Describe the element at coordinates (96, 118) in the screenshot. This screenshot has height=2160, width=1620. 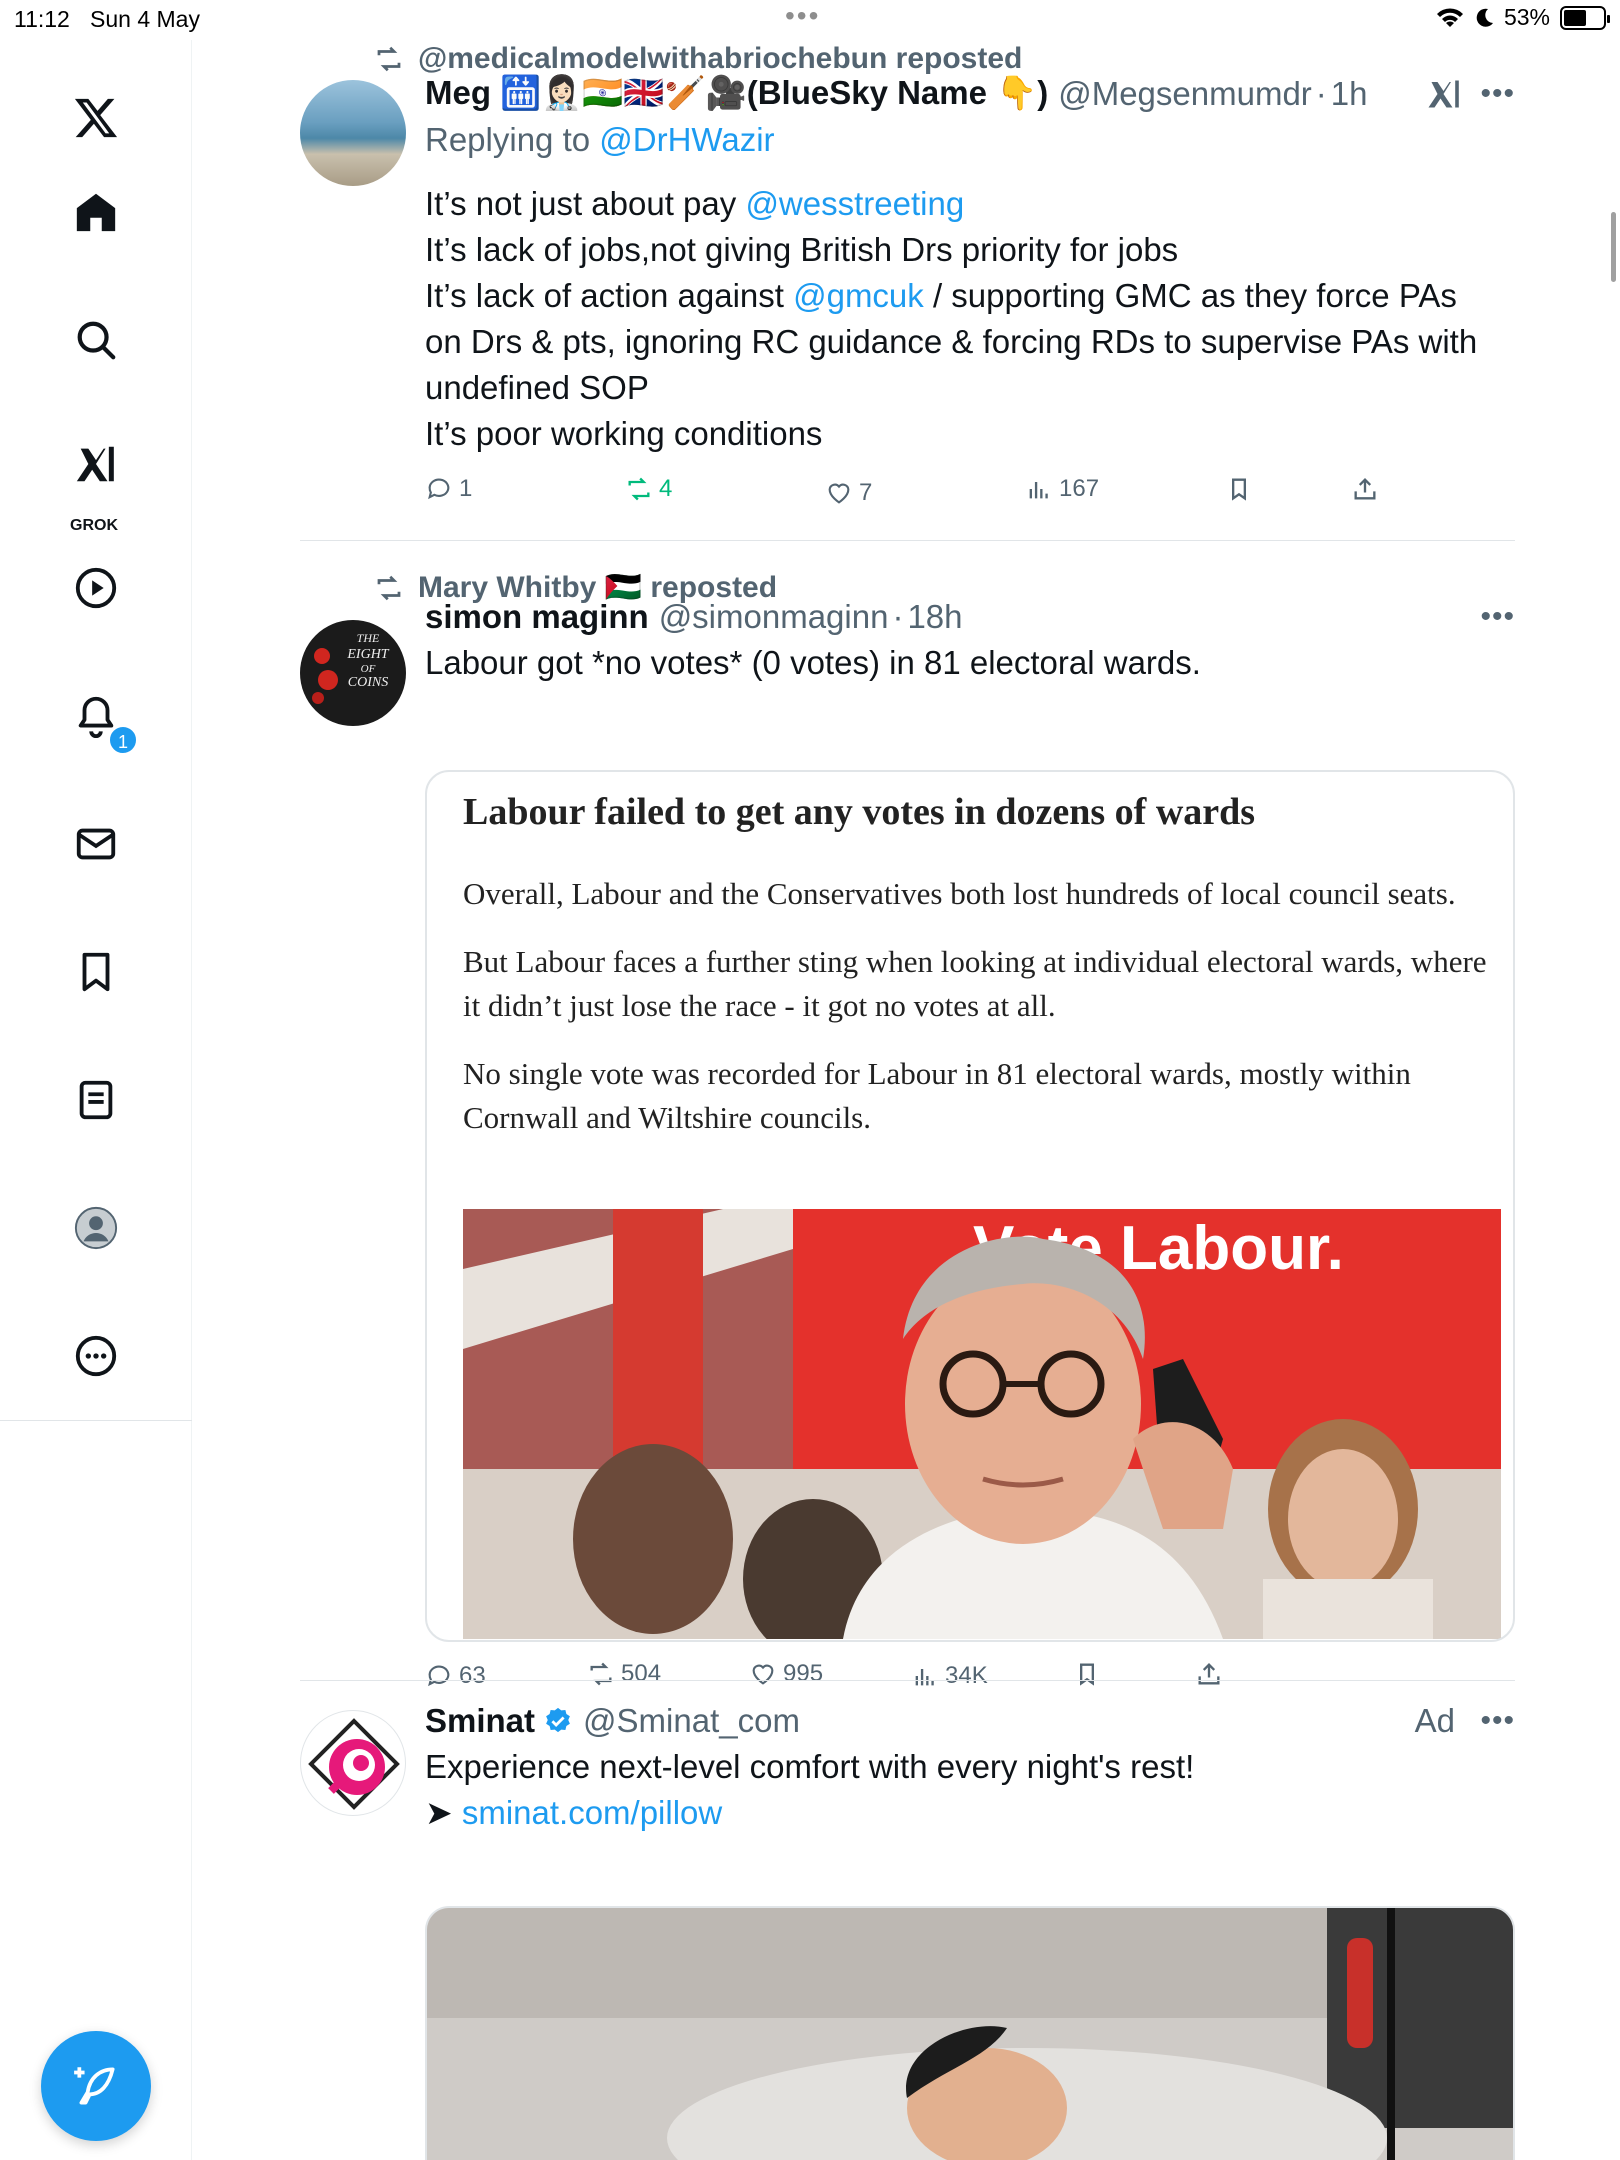
I see `x-logo-icon` at that location.